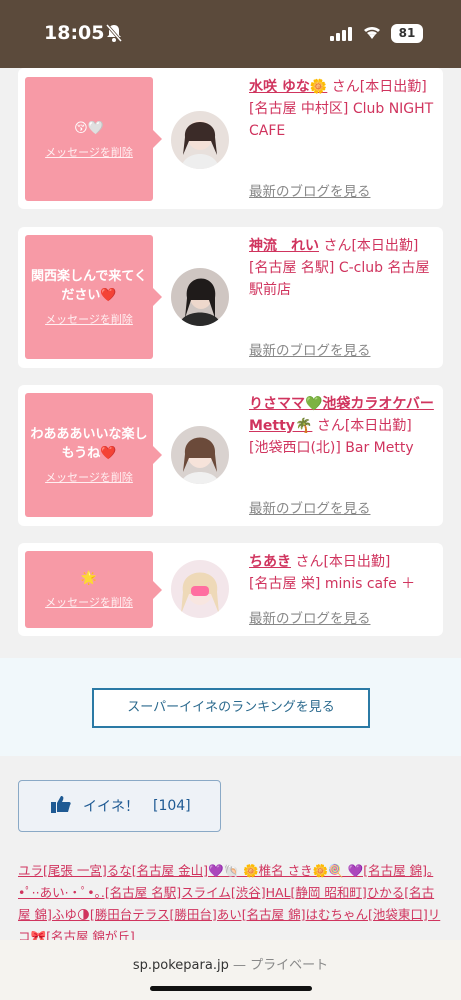  I want to click on signal-icon, so click(341, 35).